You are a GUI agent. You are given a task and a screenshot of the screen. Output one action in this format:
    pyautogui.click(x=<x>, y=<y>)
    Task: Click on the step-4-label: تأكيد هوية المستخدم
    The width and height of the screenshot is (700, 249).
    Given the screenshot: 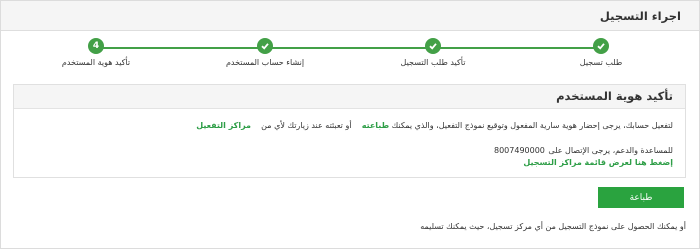 What is the action you would take?
    pyautogui.click(x=96, y=62)
    